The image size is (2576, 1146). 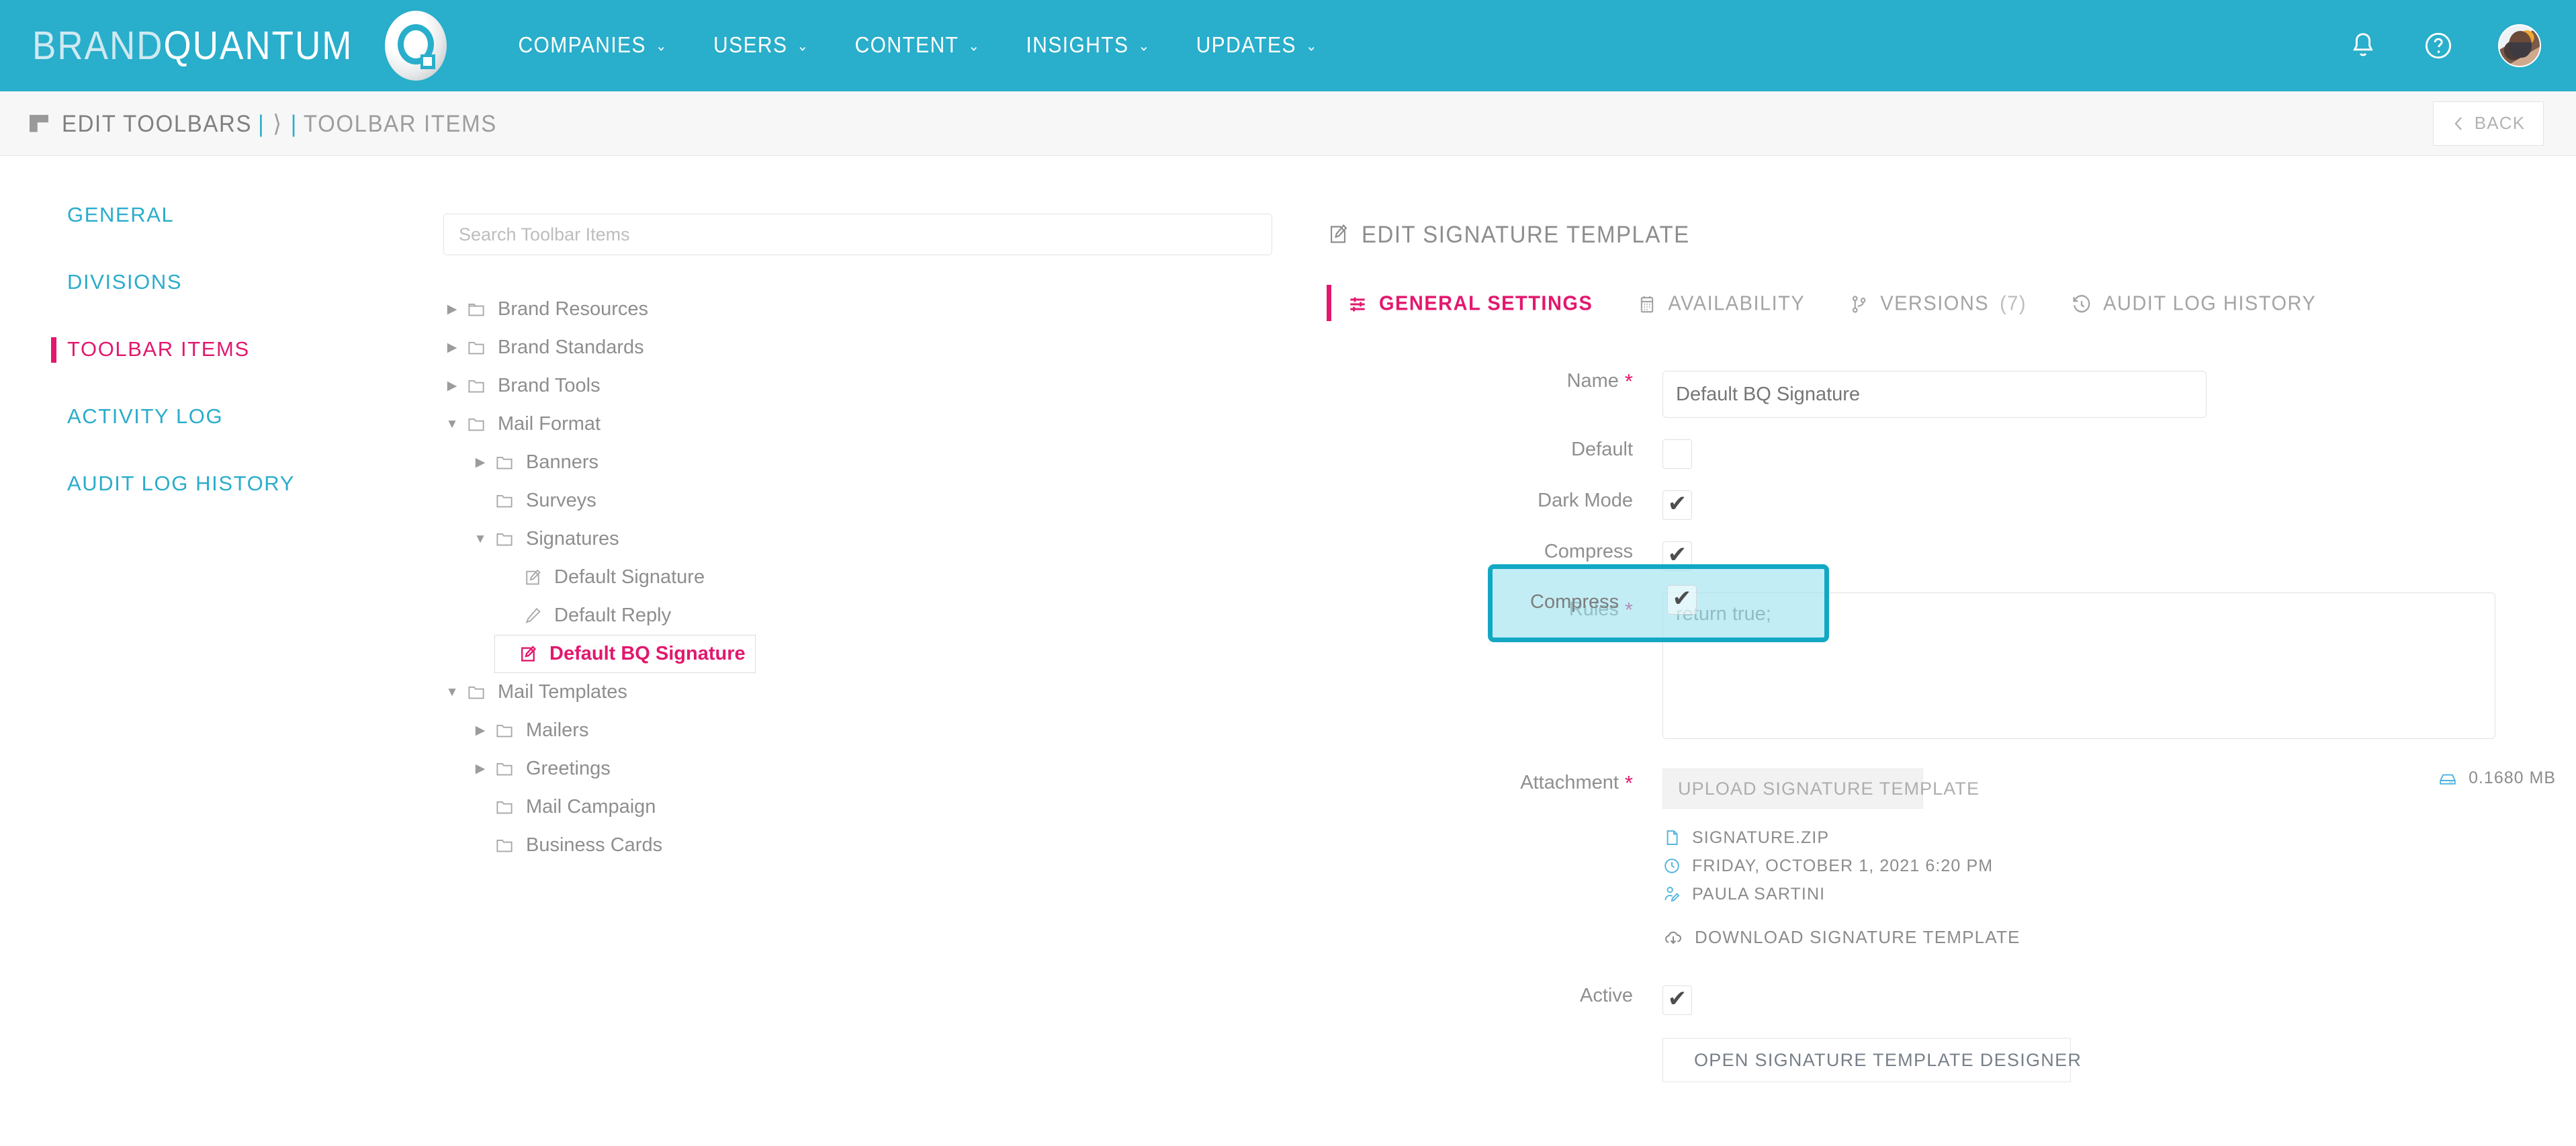 What do you see at coordinates (867, 769) in the screenshot?
I see `tree-node-greetings: ▶ Greetings` at bounding box center [867, 769].